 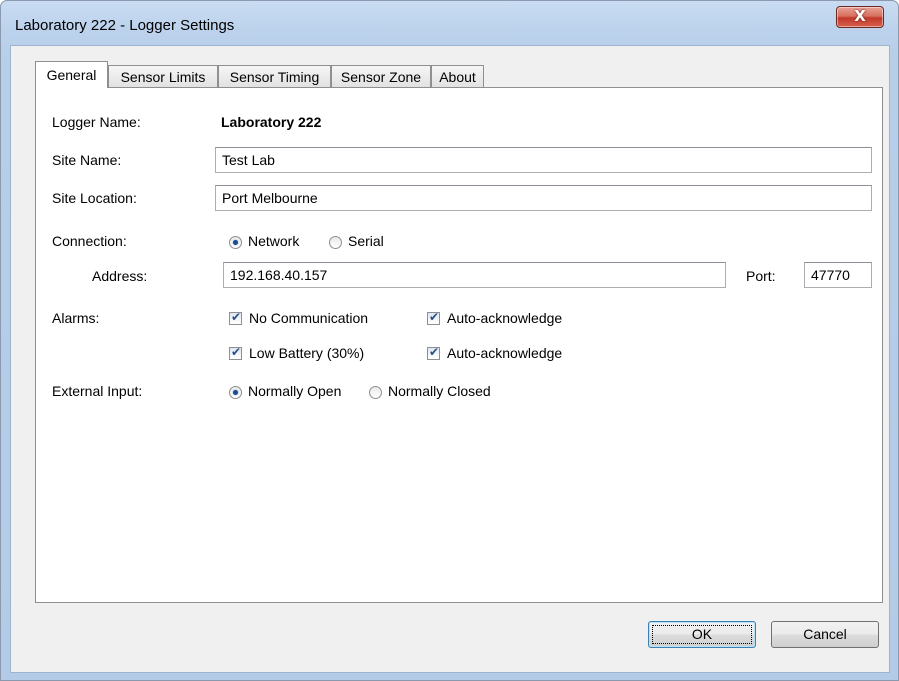 What do you see at coordinates (825, 634) in the screenshot?
I see `cancel-button: Cancel` at bounding box center [825, 634].